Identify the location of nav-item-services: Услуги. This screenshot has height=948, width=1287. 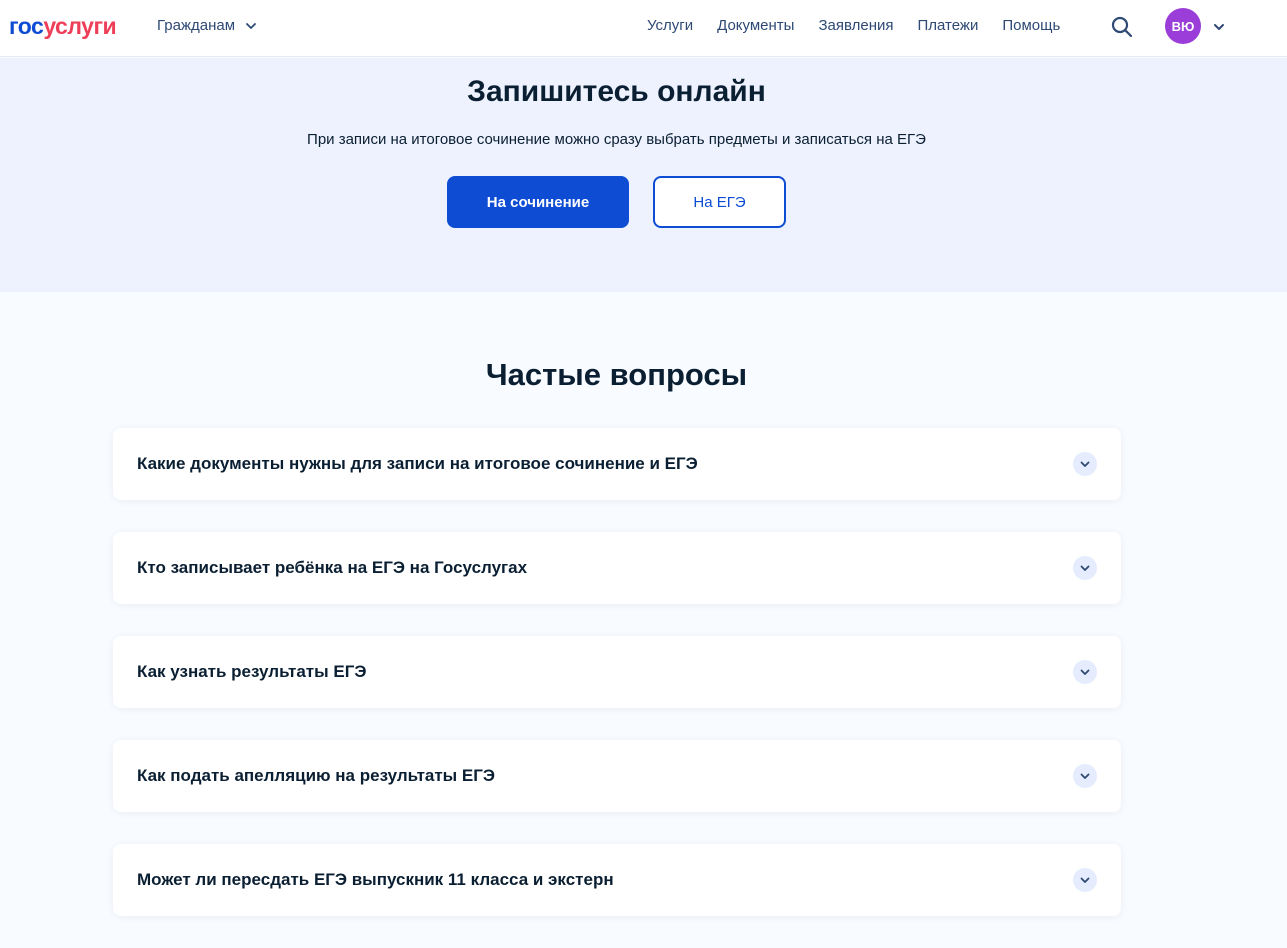
(670, 25).